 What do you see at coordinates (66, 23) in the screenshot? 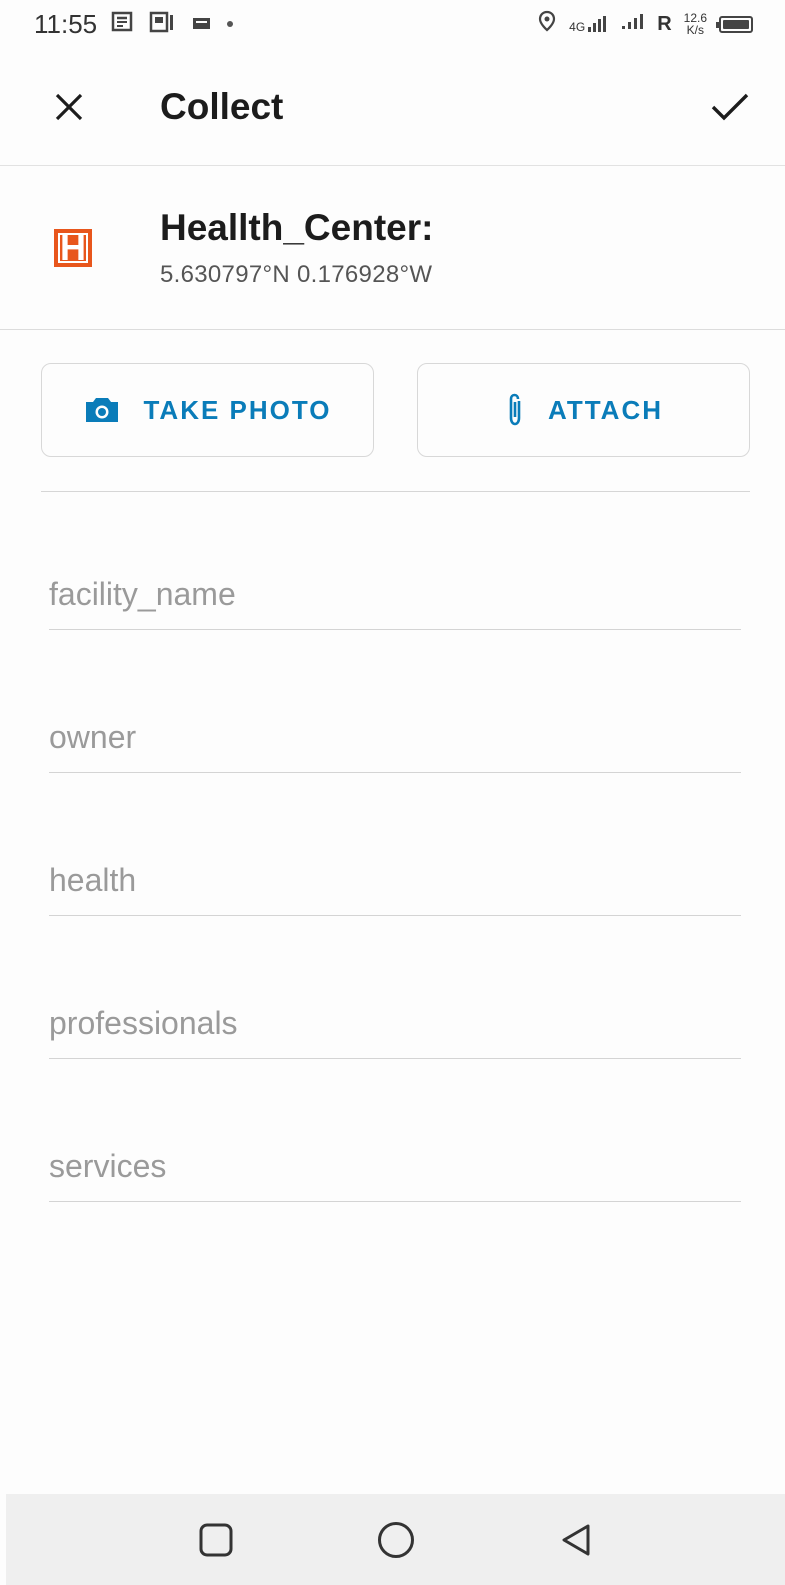
I see `status-time: 11:55` at bounding box center [66, 23].